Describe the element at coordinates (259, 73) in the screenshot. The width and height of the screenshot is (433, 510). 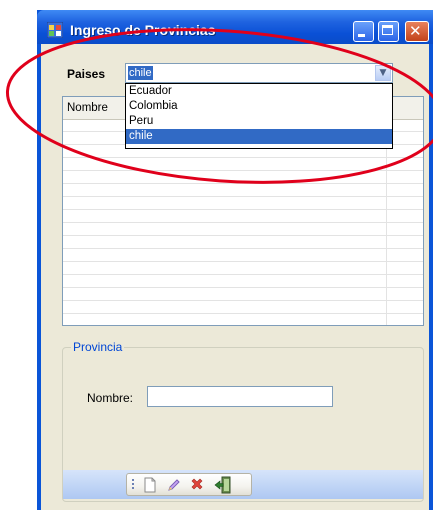
I see `paises-combobox: chile ▼` at that location.